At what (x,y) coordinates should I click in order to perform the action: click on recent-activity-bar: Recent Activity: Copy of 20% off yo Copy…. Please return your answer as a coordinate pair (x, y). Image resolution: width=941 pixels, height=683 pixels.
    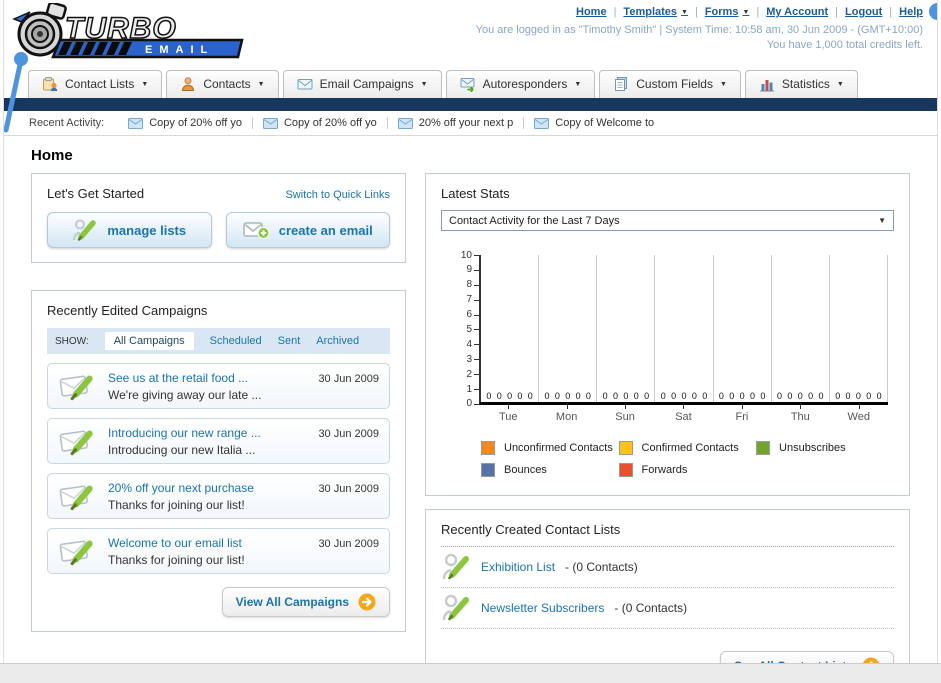
    Looking at the image, I should click on (470, 123).